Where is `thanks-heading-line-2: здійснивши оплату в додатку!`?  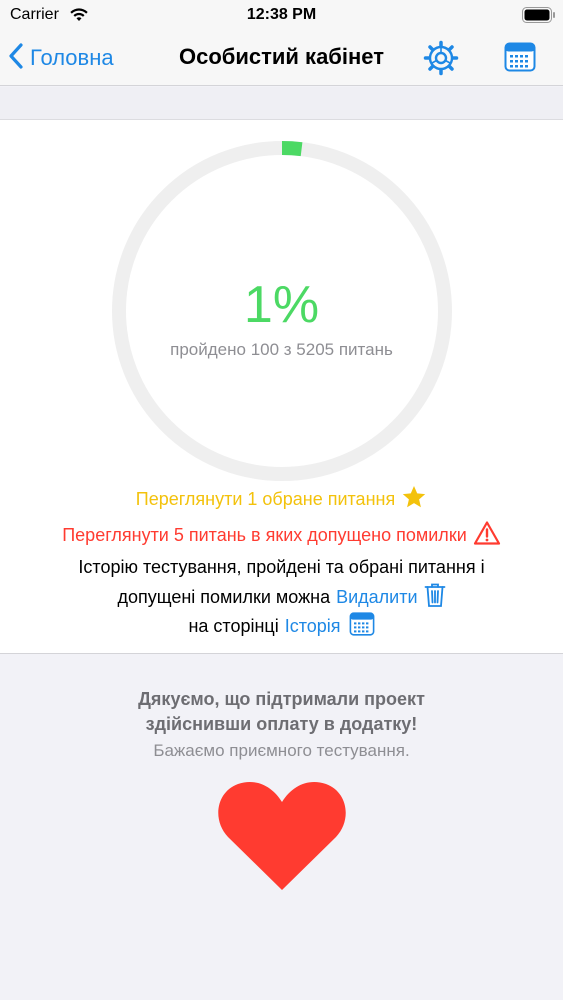 thanks-heading-line-2: здійснивши оплату в додатку! is located at coordinates (281, 724).